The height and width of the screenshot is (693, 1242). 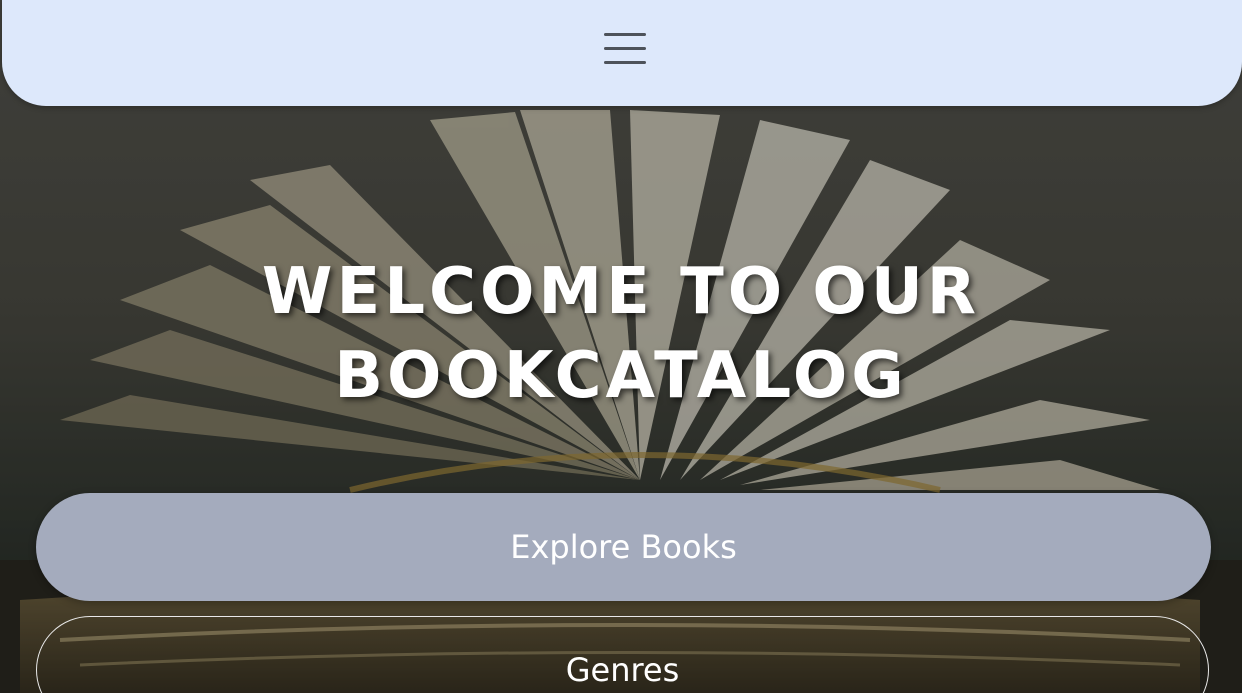 I want to click on explore-books-label: Explore Books, so click(x=623, y=547).